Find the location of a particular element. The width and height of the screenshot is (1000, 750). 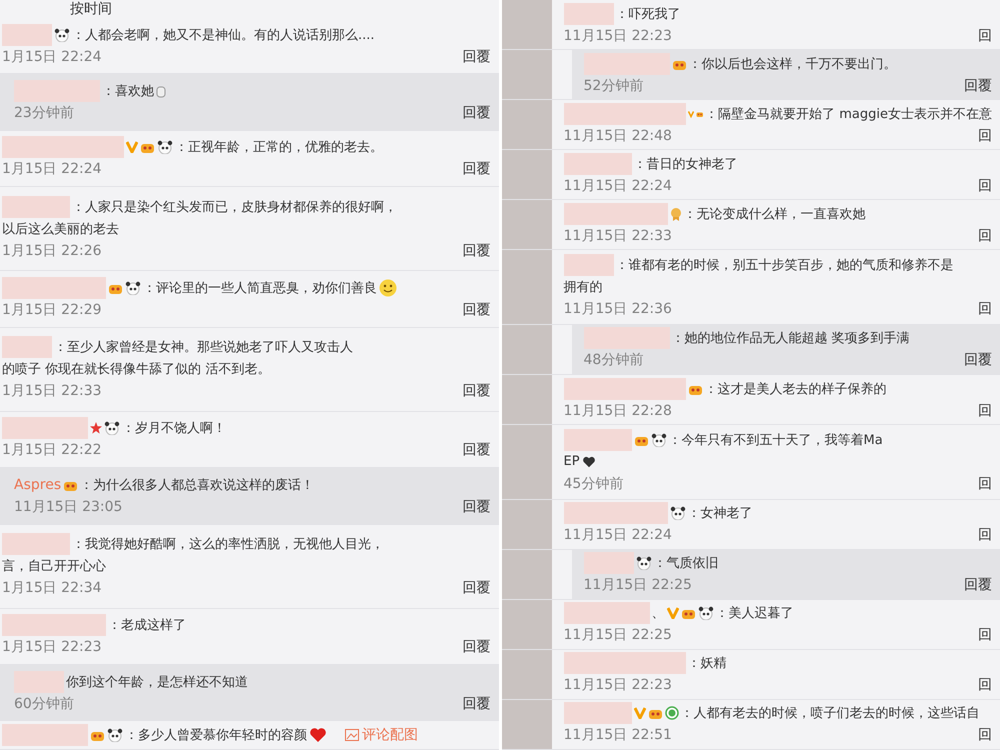

comment-text: ：老成这样了 is located at coordinates (147, 625).